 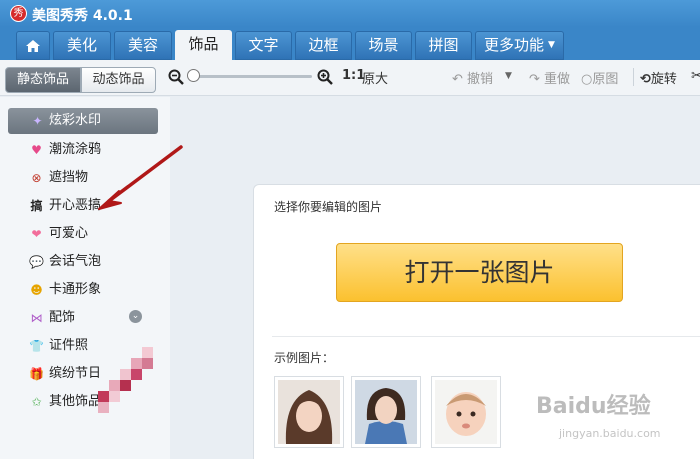 I want to click on cartoon-icon: ☻, so click(x=36, y=290).